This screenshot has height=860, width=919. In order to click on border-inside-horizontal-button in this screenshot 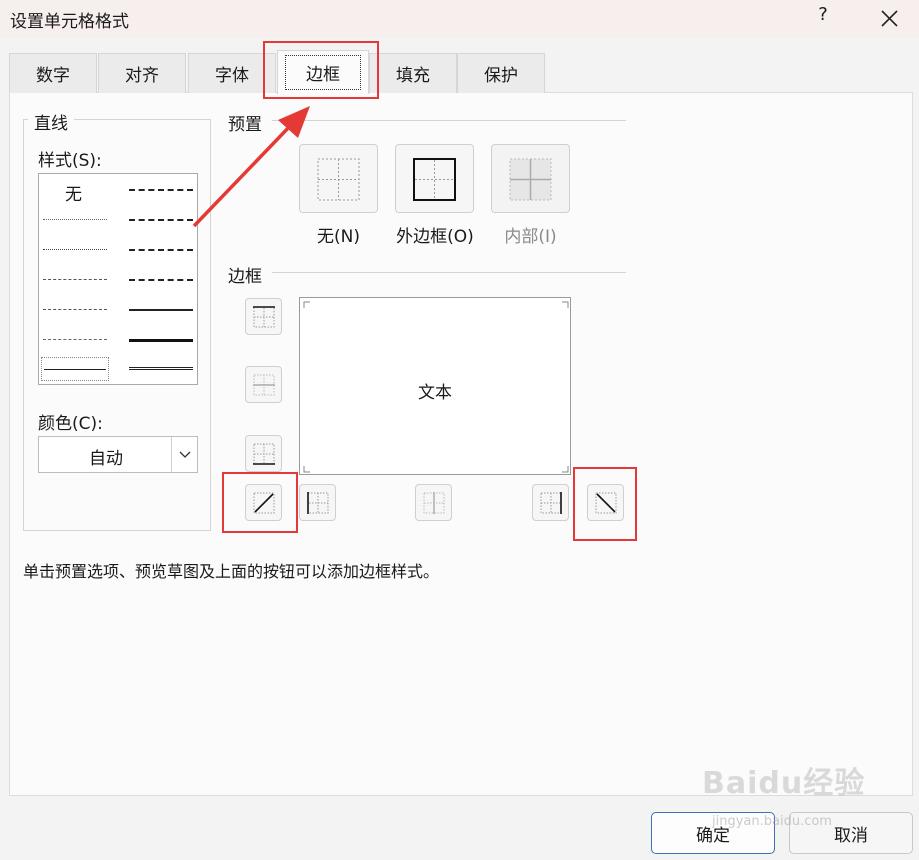, I will do `click(263, 384)`.